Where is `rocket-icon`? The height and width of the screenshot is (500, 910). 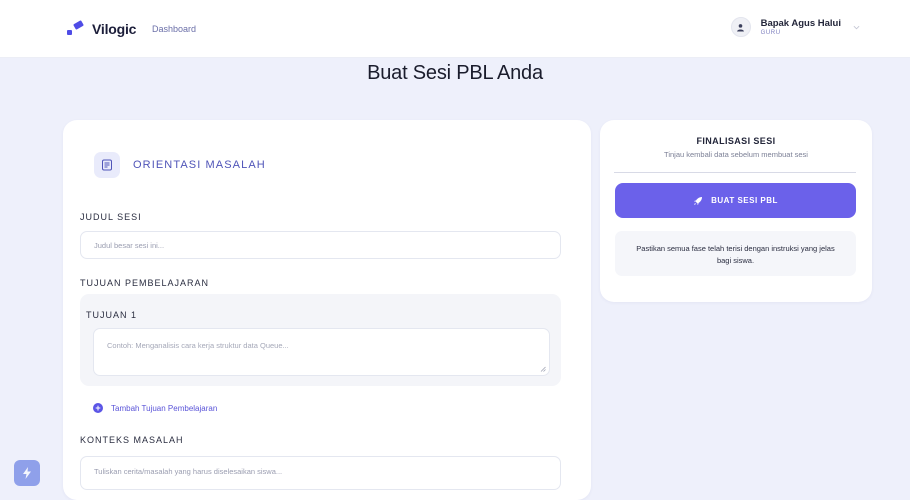
rocket-icon is located at coordinates (698, 200).